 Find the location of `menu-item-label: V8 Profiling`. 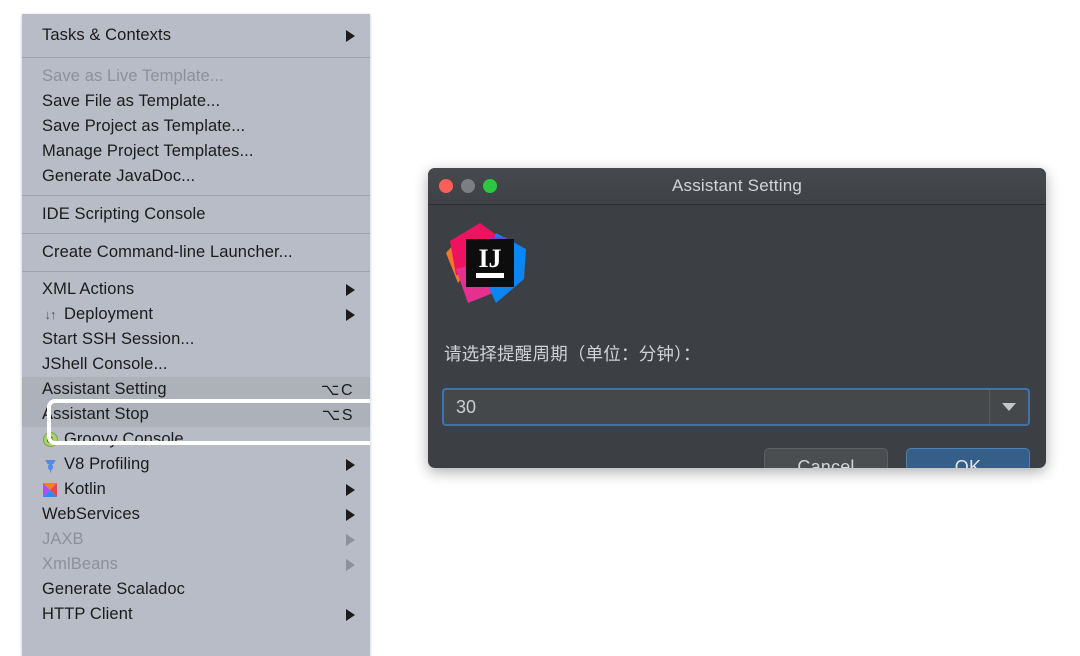

menu-item-label: V8 Profiling is located at coordinates (107, 464).